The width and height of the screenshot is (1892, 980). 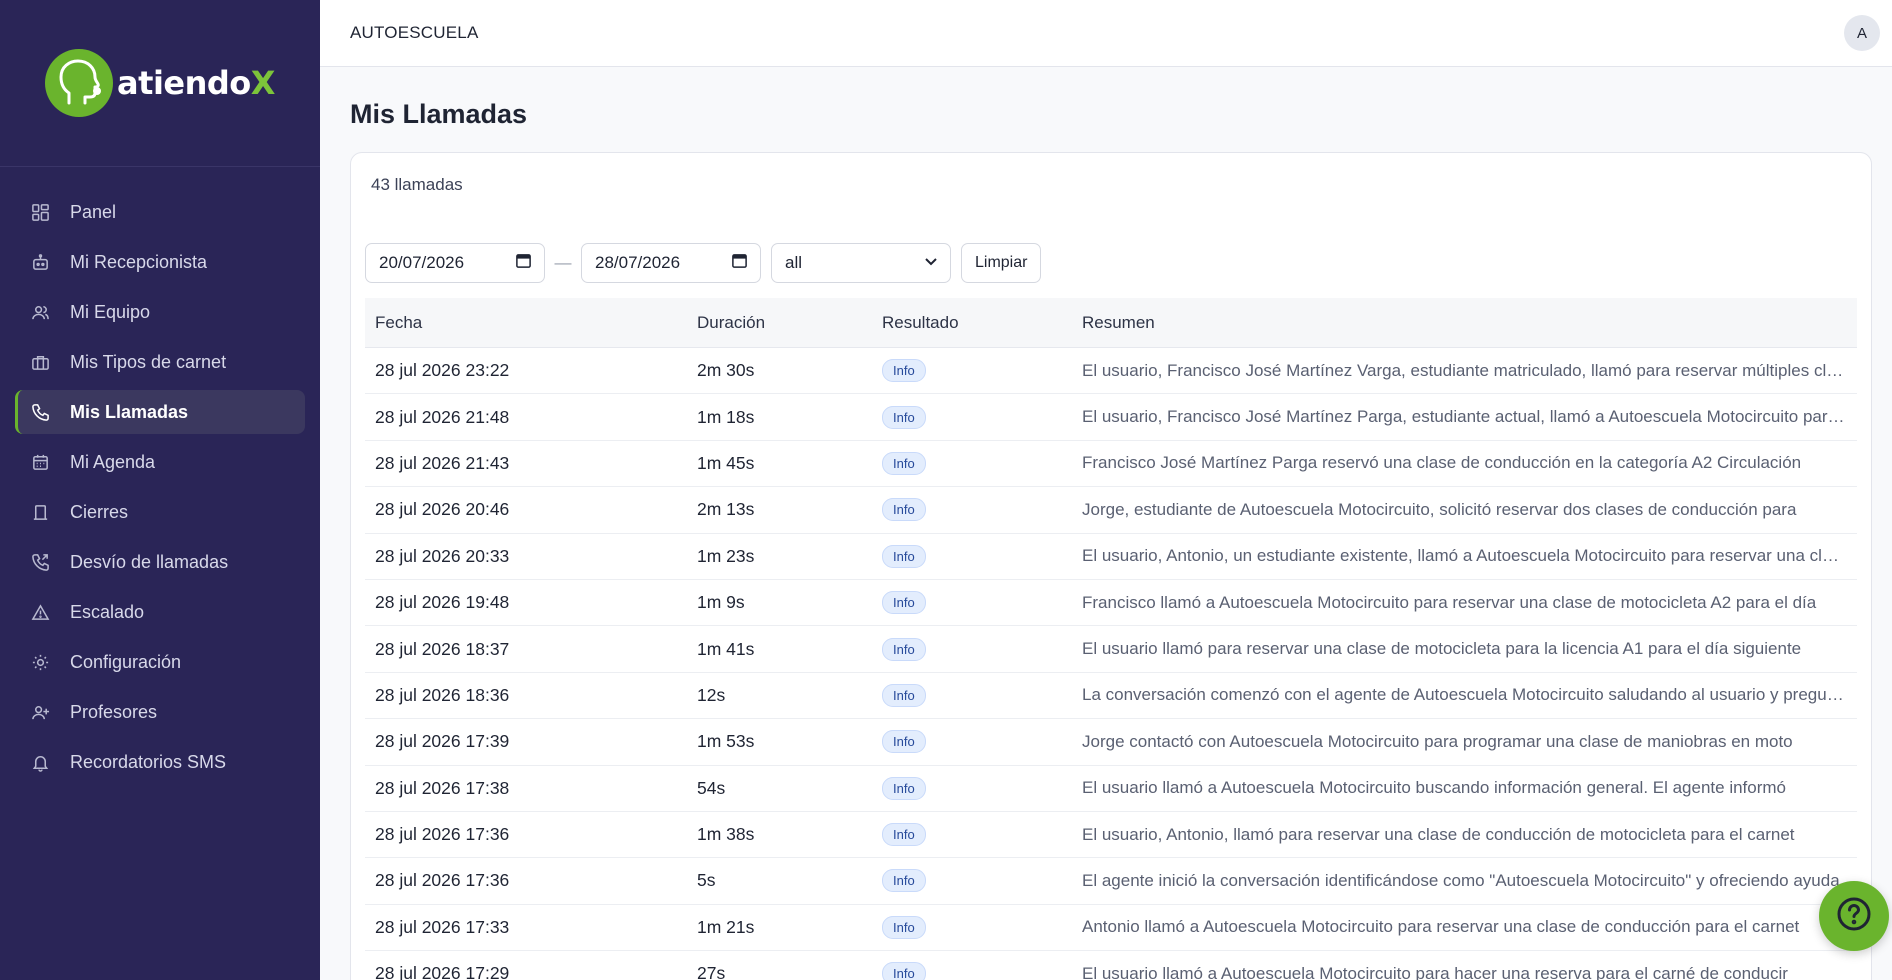 I want to click on sidebar-item-profesores: Profesores, so click(x=160, y=712).